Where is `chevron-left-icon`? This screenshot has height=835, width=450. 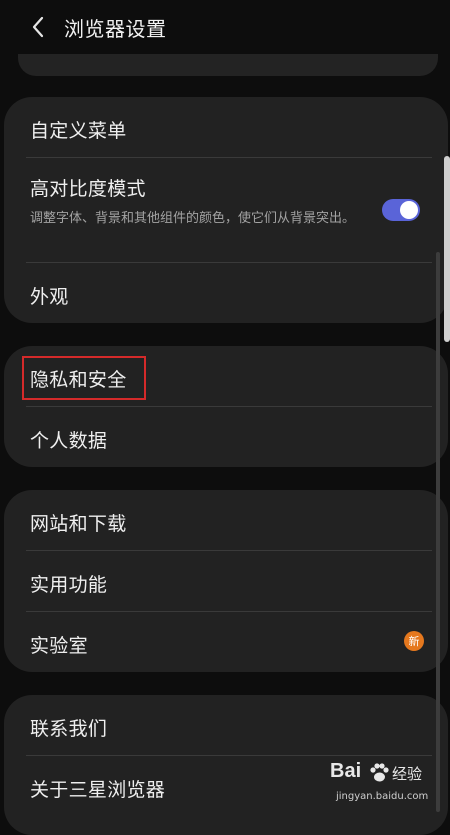
chevron-left-icon is located at coordinates (38, 27).